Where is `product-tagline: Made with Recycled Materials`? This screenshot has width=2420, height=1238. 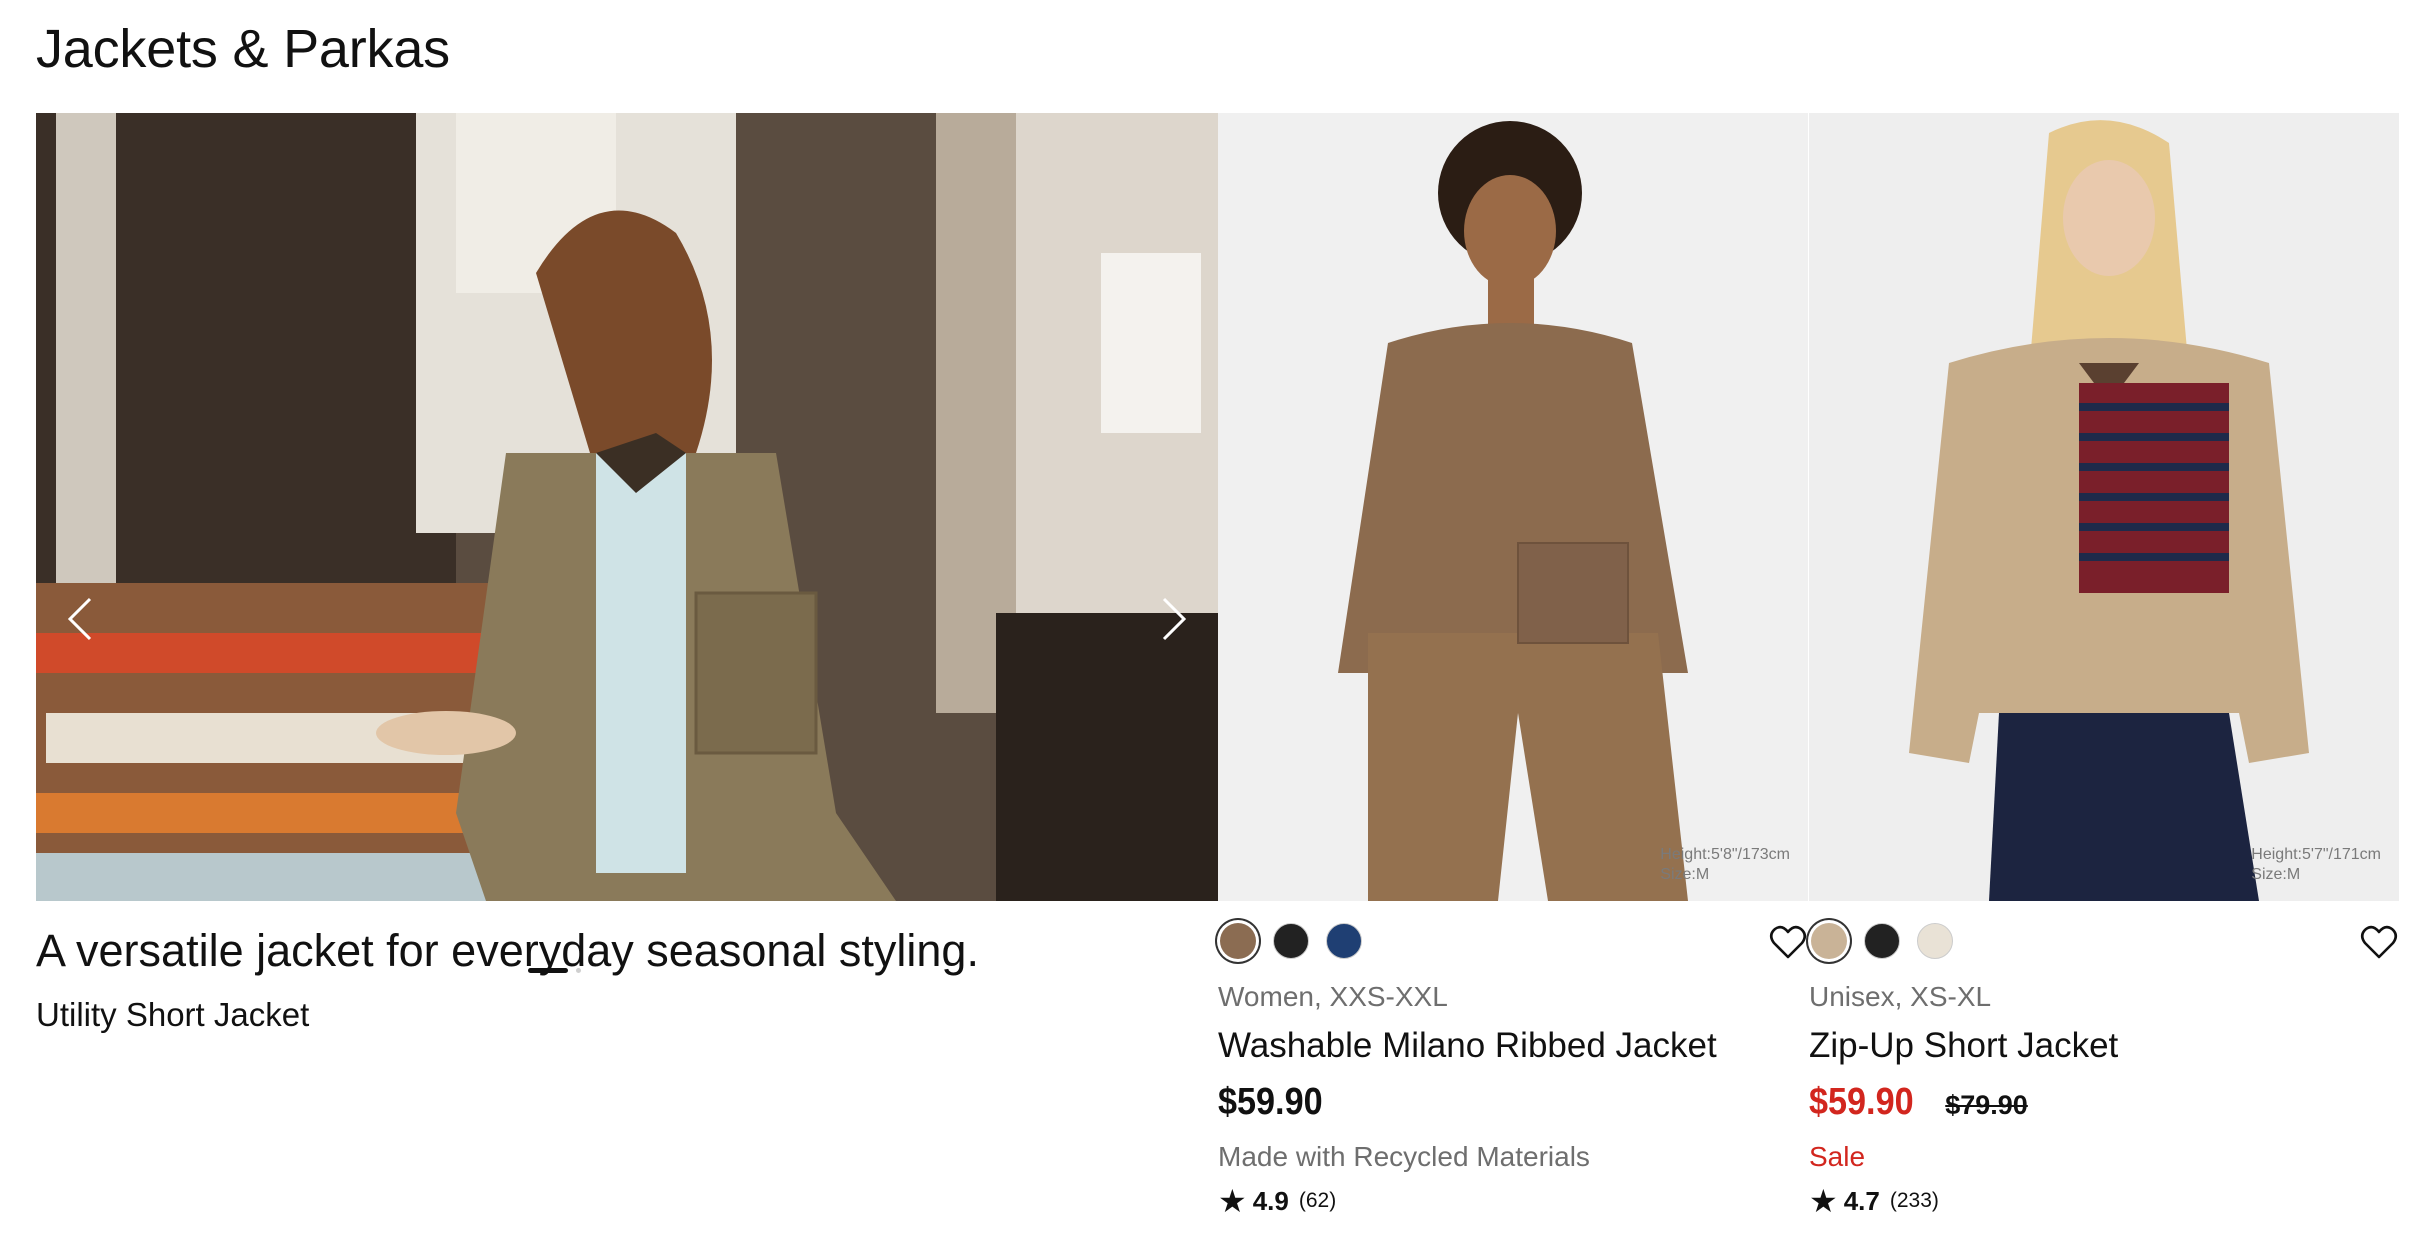 product-tagline: Made with Recycled Materials is located at coordinates (1404, 1156).